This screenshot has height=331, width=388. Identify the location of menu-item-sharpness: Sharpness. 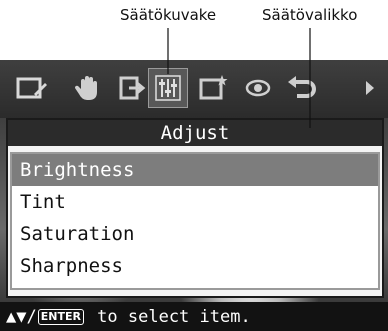
(195, 266).